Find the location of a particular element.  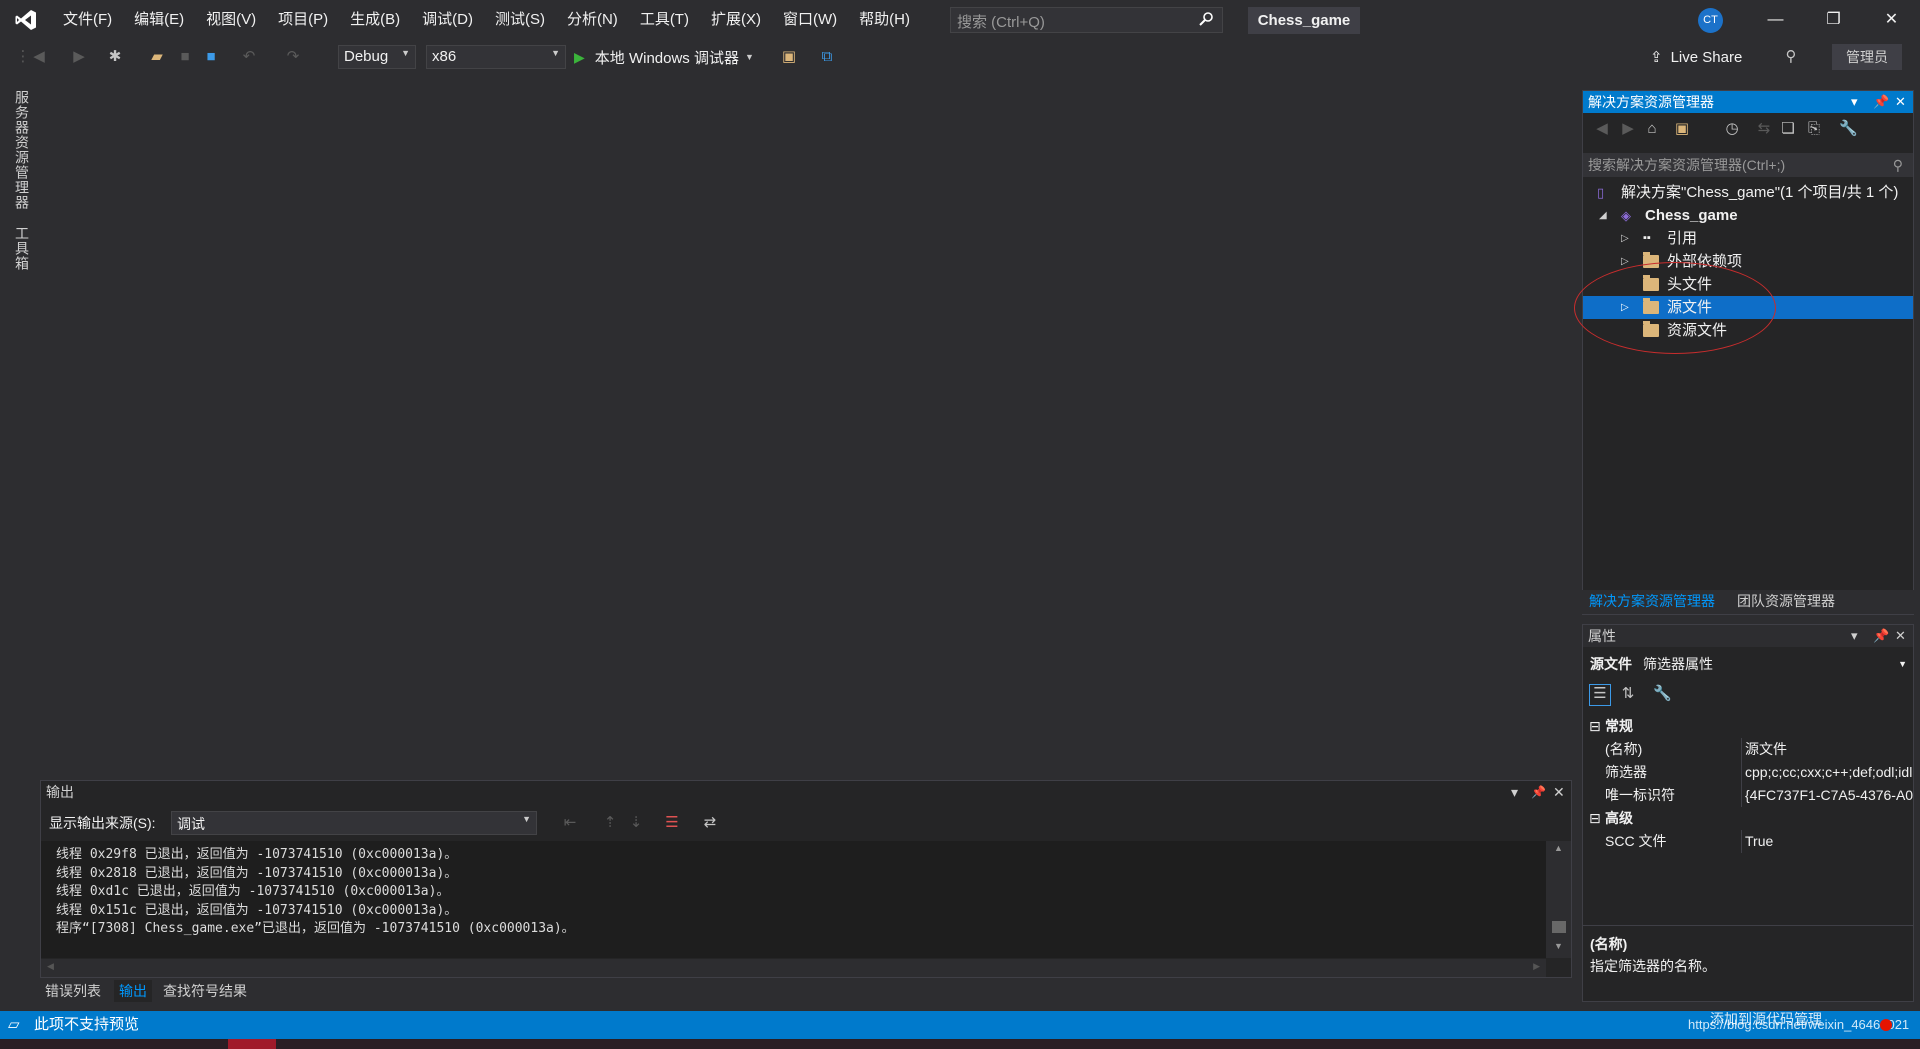

taskbar-item is located at coordinates (252, 1044).